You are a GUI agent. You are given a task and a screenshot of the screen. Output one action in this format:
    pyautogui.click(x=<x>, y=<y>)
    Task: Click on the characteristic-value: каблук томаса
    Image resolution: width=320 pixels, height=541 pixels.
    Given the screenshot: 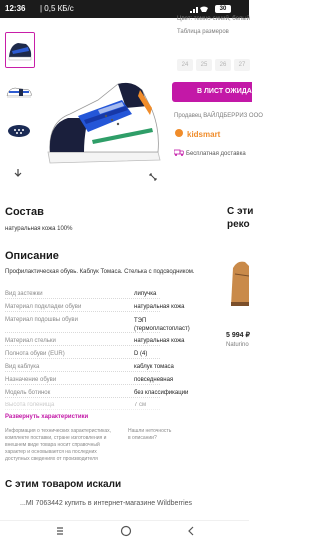 What is the action you would take?
    pyautogui.click(x=154, y=367)
    